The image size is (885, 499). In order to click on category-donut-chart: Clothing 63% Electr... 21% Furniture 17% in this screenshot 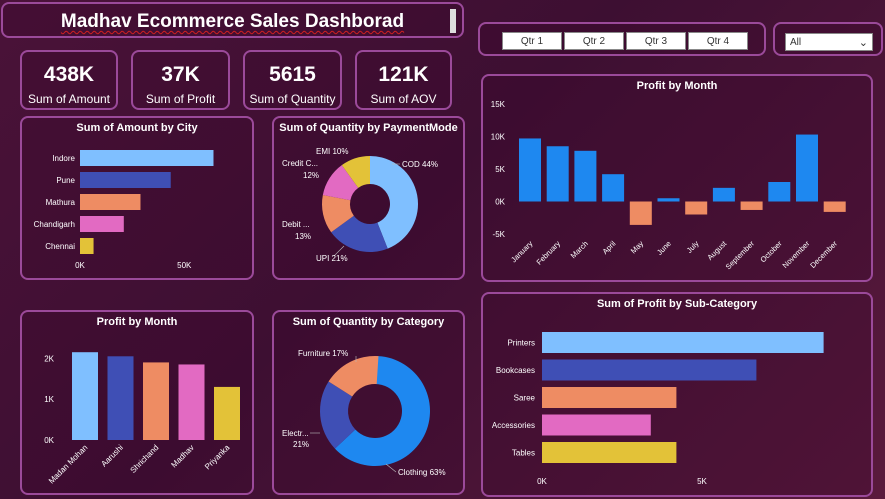, I will do `click(364, 413)`.